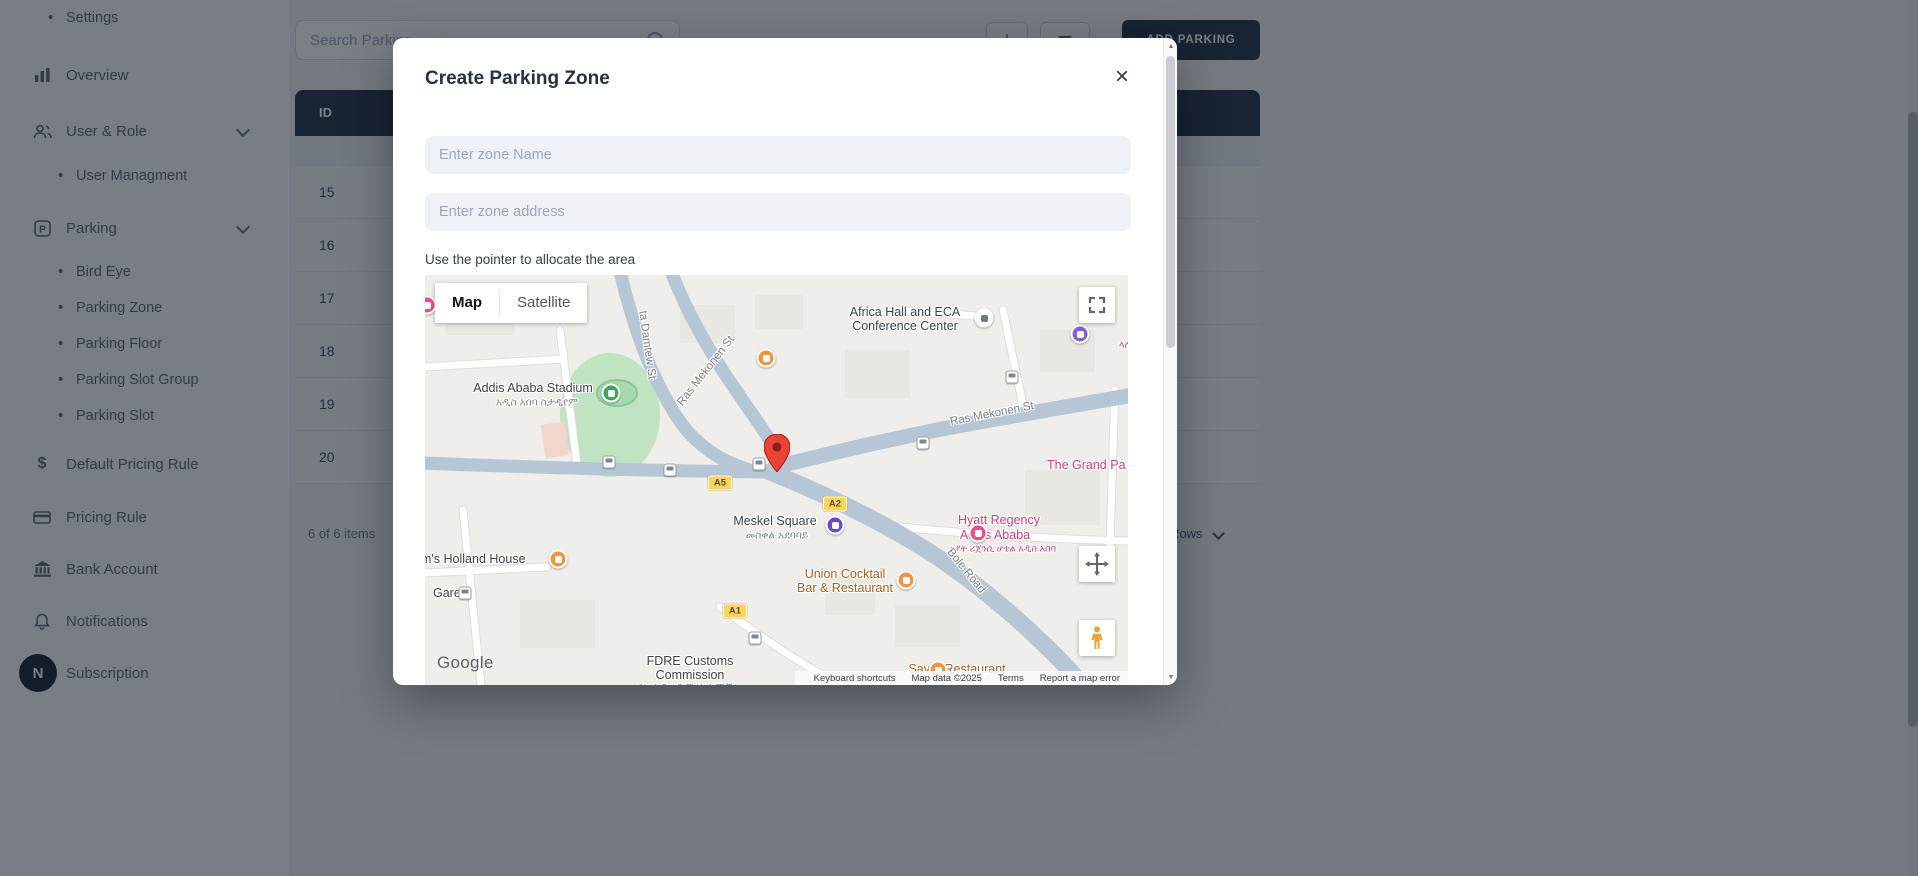 This screenshot has width=1918, height=876. Describe the element at coordinates (475, 559) in the screenshot. I see `map-label: m's Holland House` at that location.